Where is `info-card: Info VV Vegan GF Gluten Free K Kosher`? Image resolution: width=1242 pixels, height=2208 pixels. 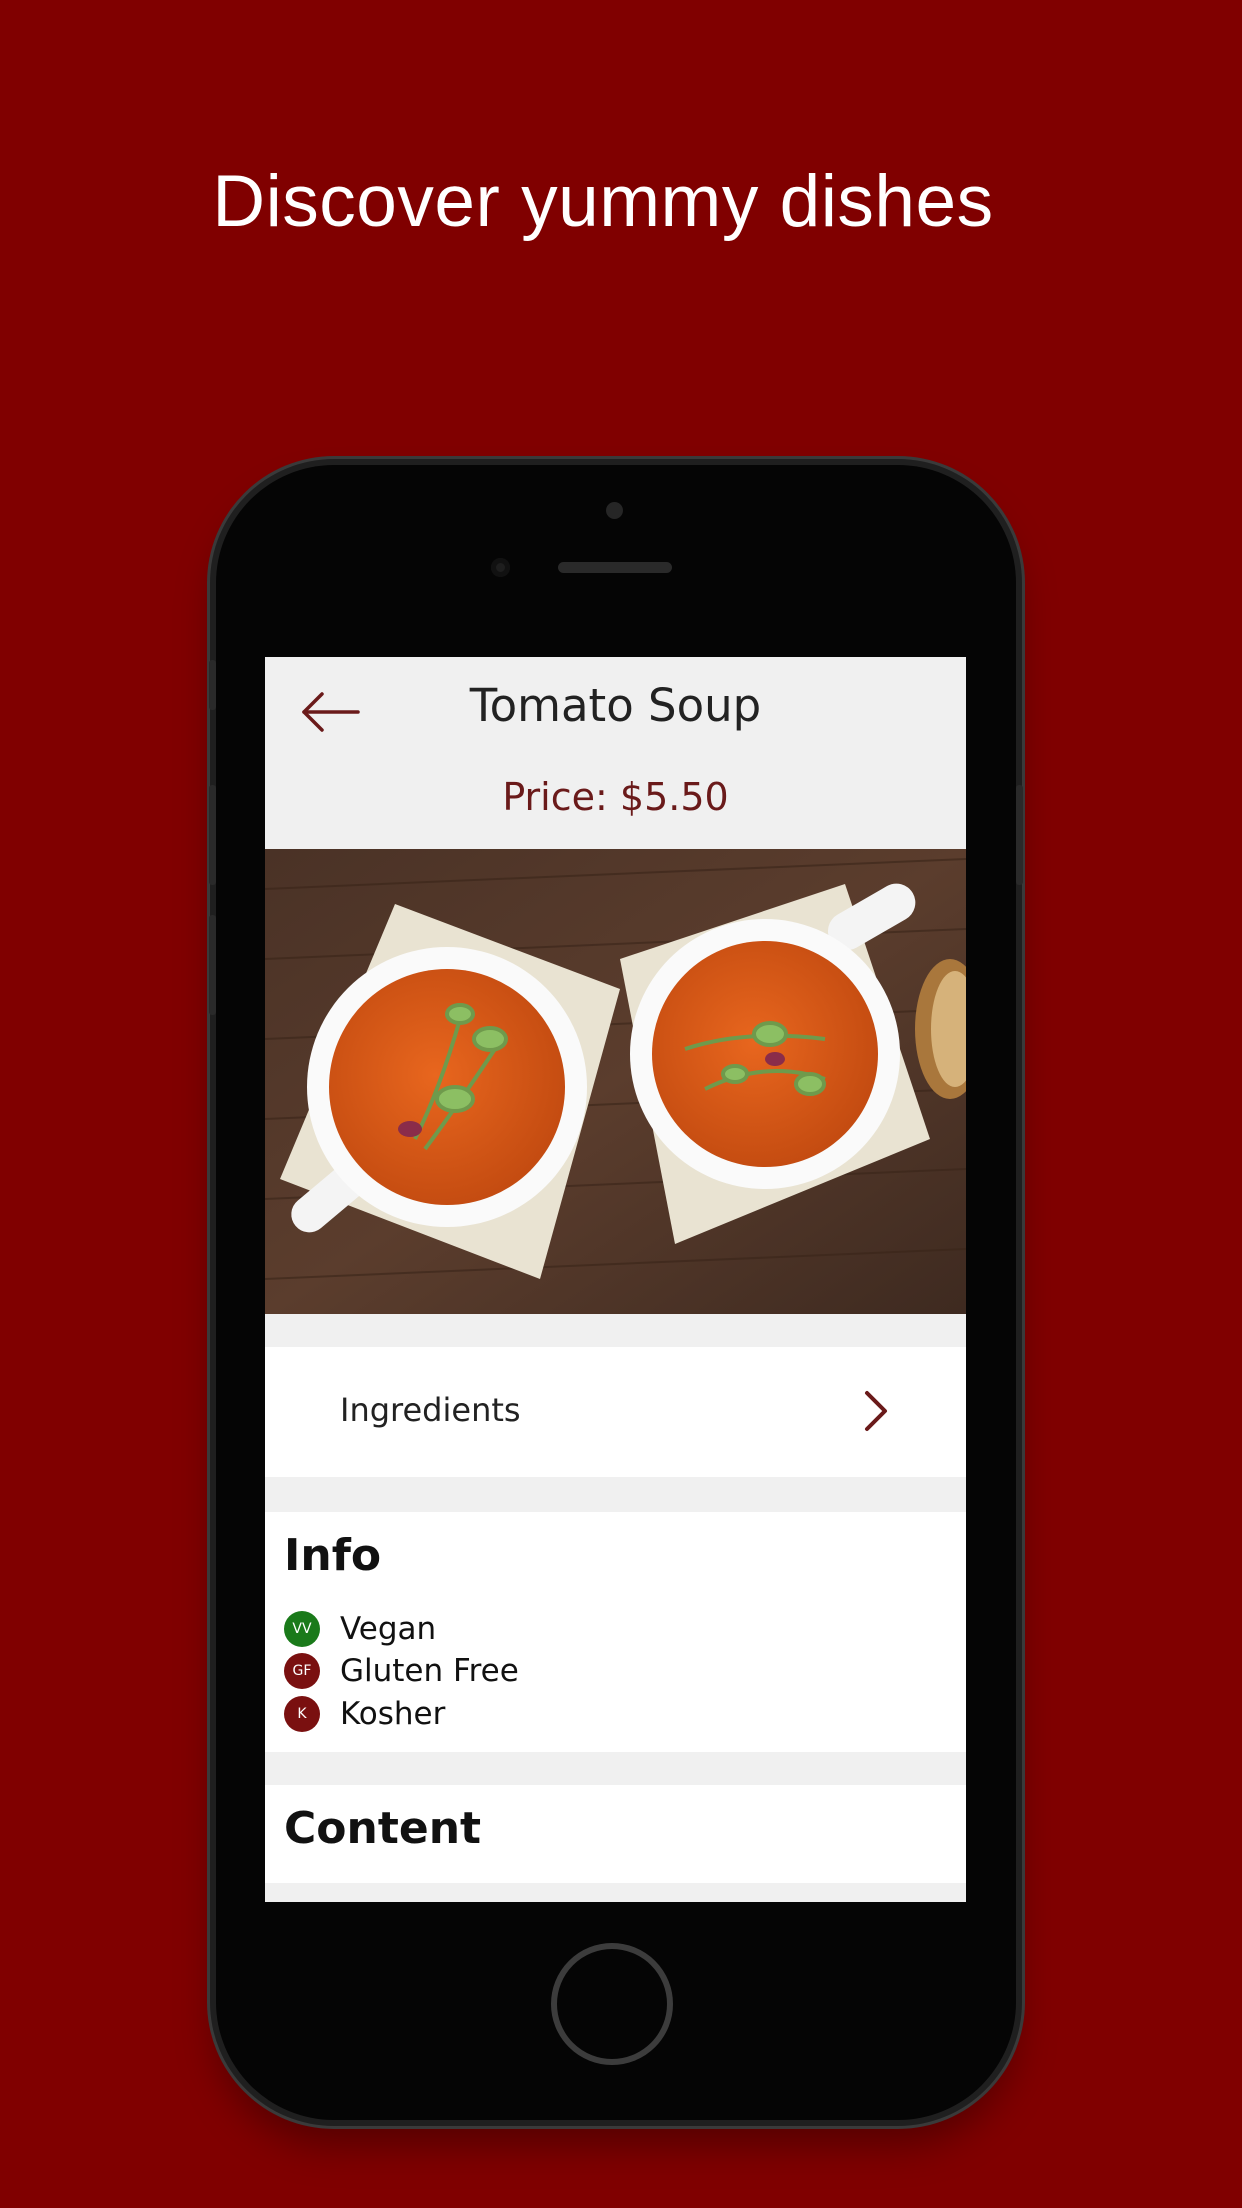
info-card: Info VV Vegan GF Gluten Free K Kosher is located at coordinates (615, 1632).